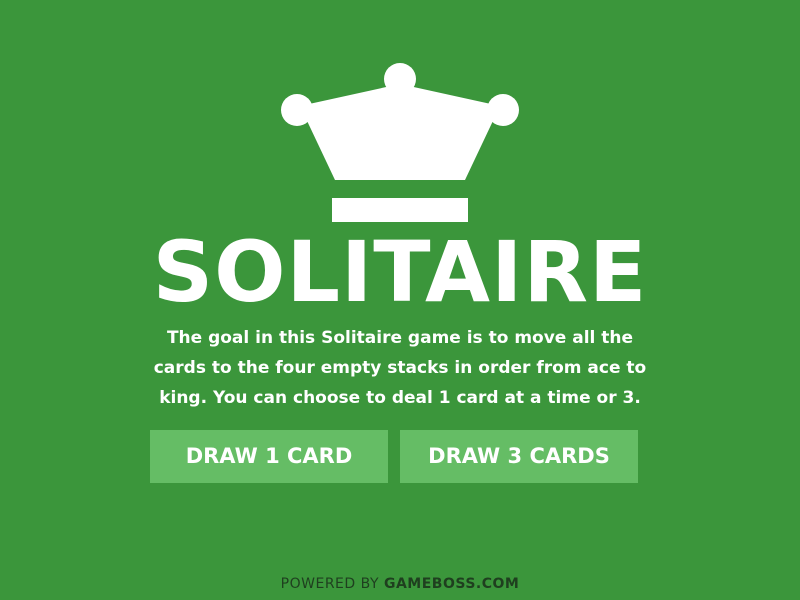 Image resolution: width=800 pixels, height=600 pixels. I want to click on footer-prefix: POWERED BY, so click(332, 584).